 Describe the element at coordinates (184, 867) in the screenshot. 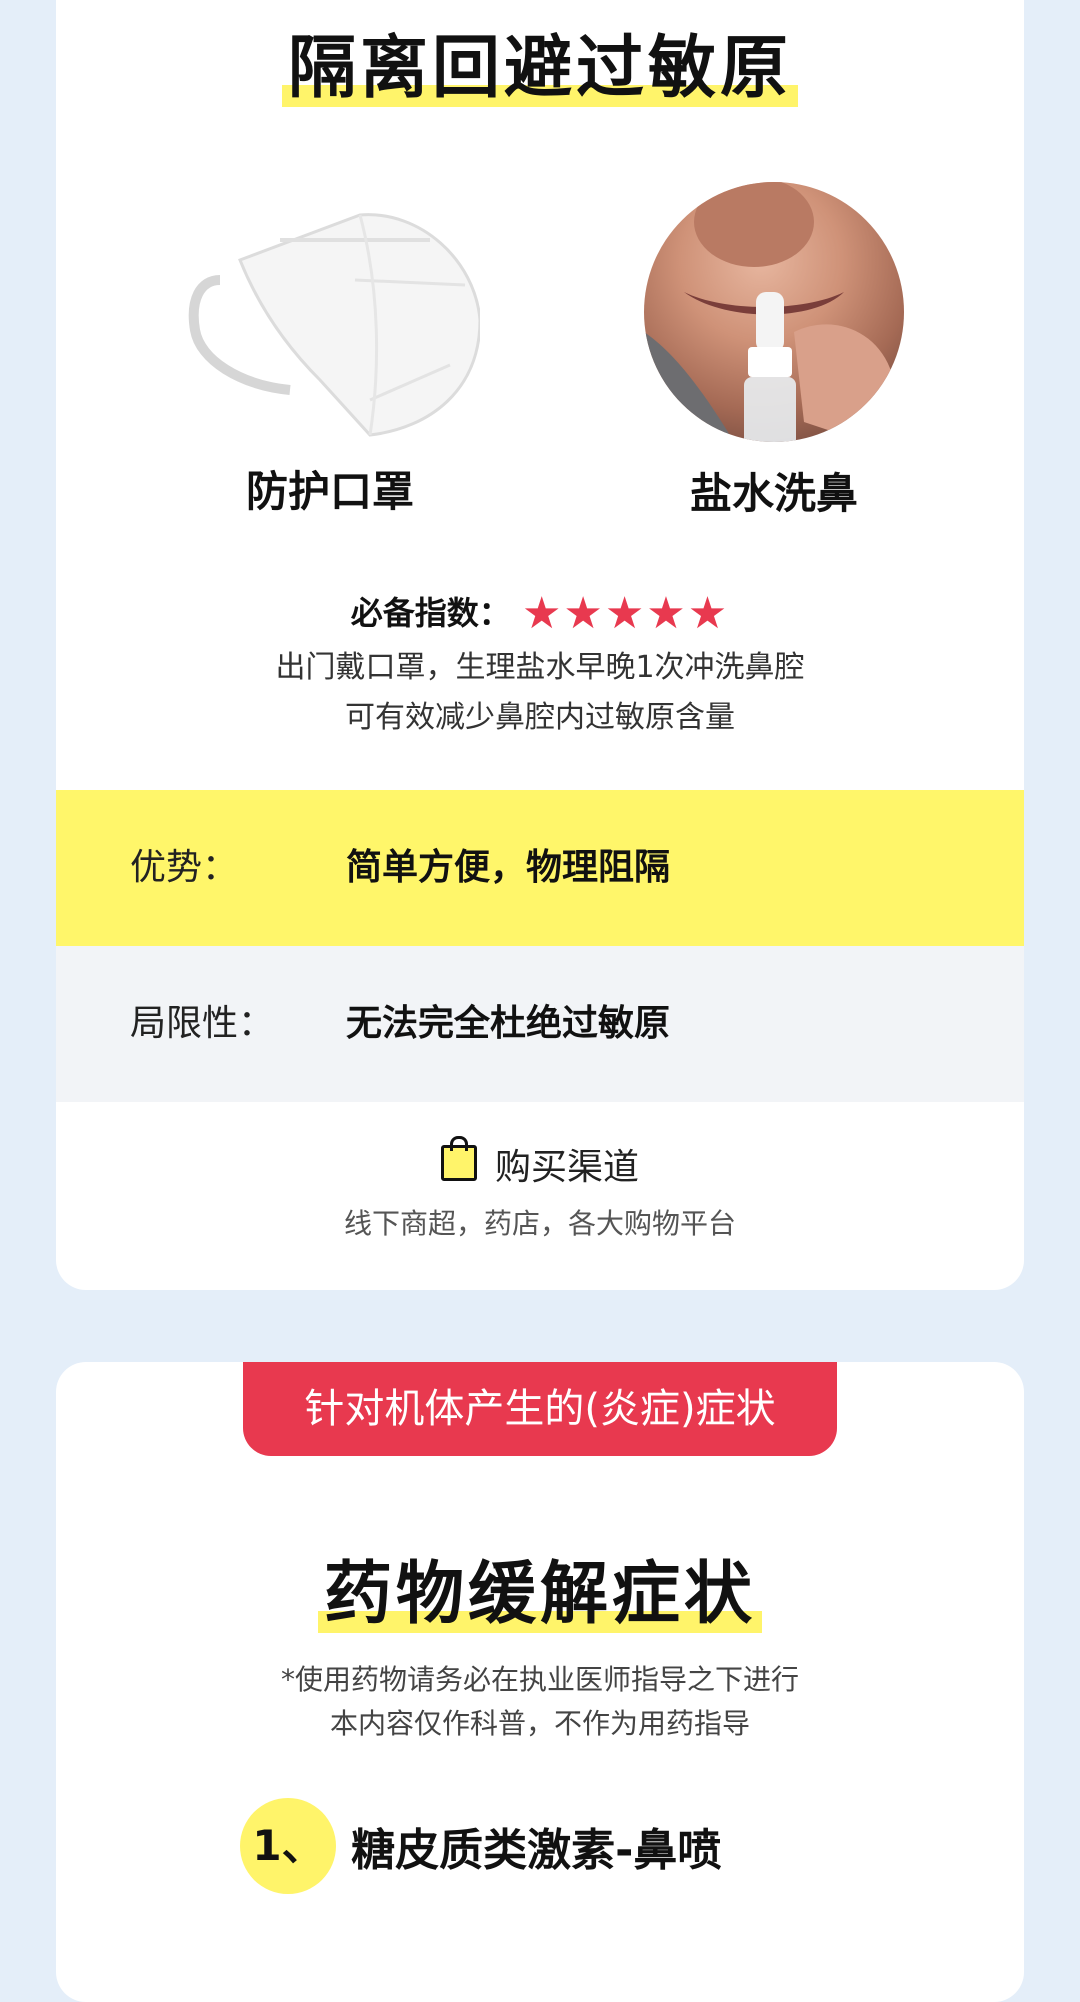

I see `advantage-key: 优势：` at that location.